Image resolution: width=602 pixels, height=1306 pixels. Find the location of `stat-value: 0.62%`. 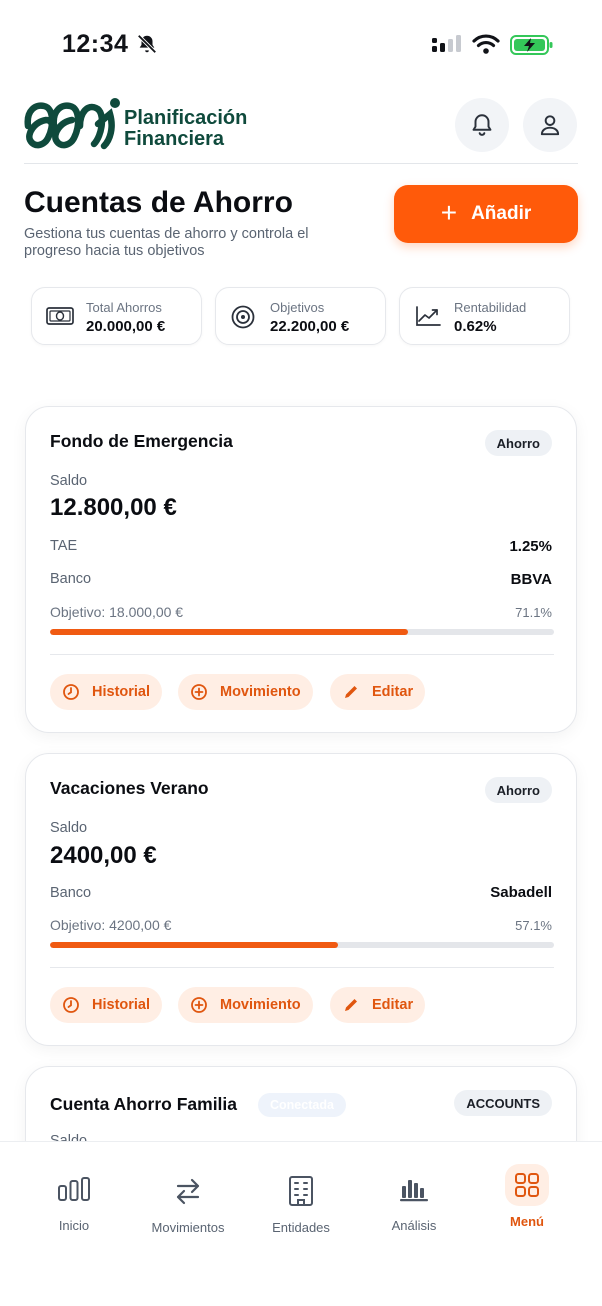

stat-value: 0.62% is located at coordinates (475, 326).